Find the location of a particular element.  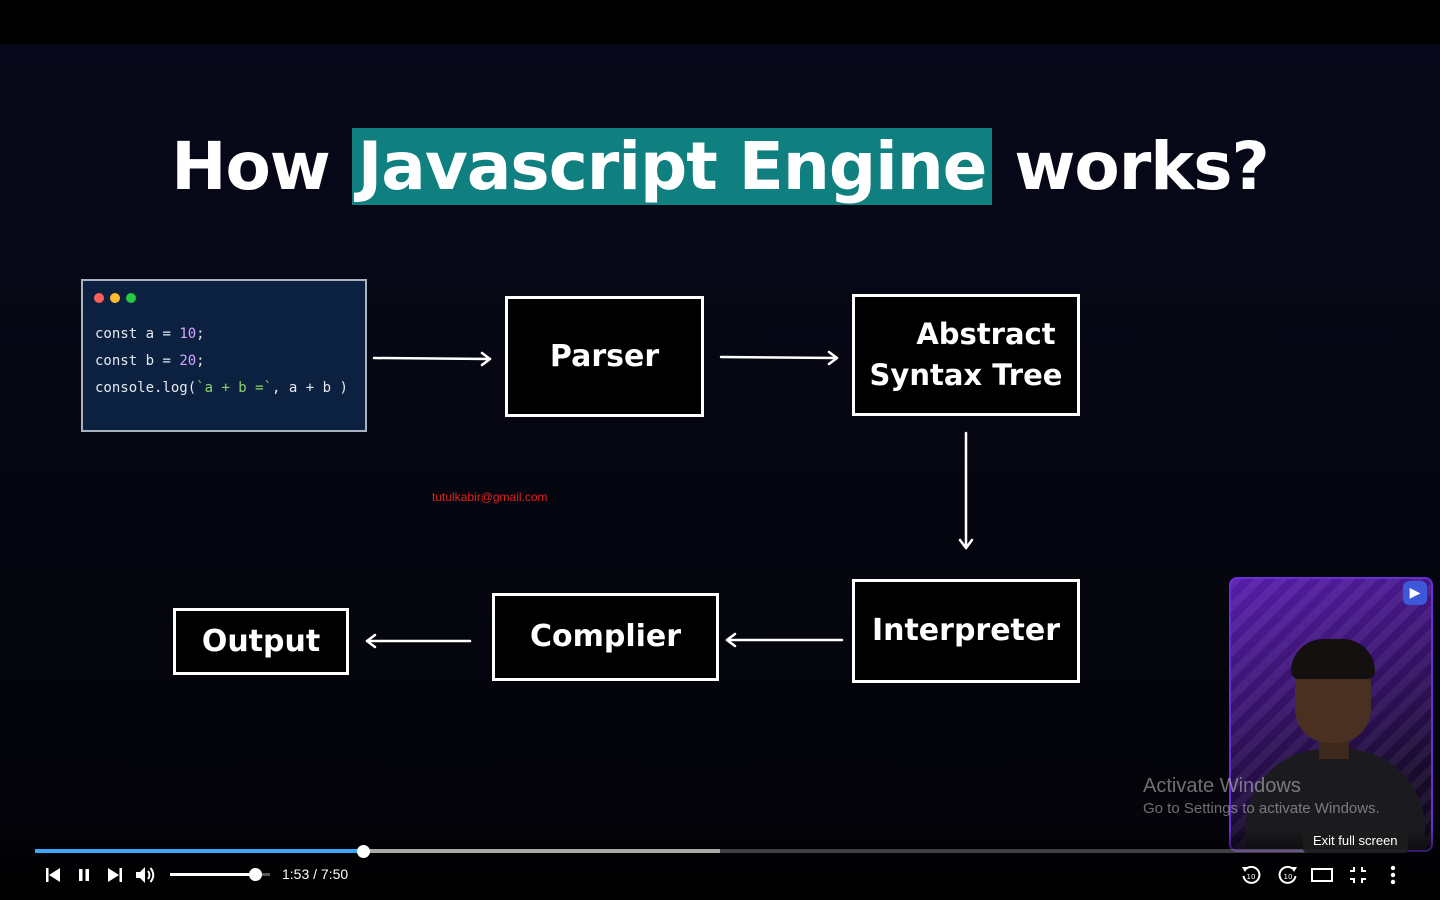

theater-mode-button is located at coordinates (1322, 875).